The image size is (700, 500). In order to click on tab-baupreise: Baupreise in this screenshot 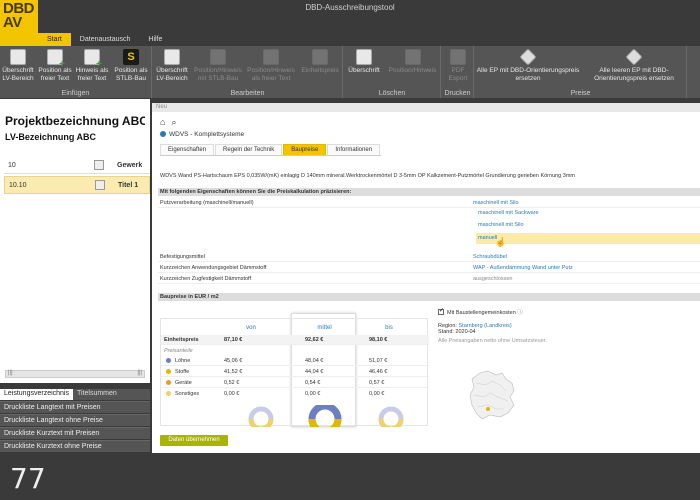, I will do `click(305, 149)`.